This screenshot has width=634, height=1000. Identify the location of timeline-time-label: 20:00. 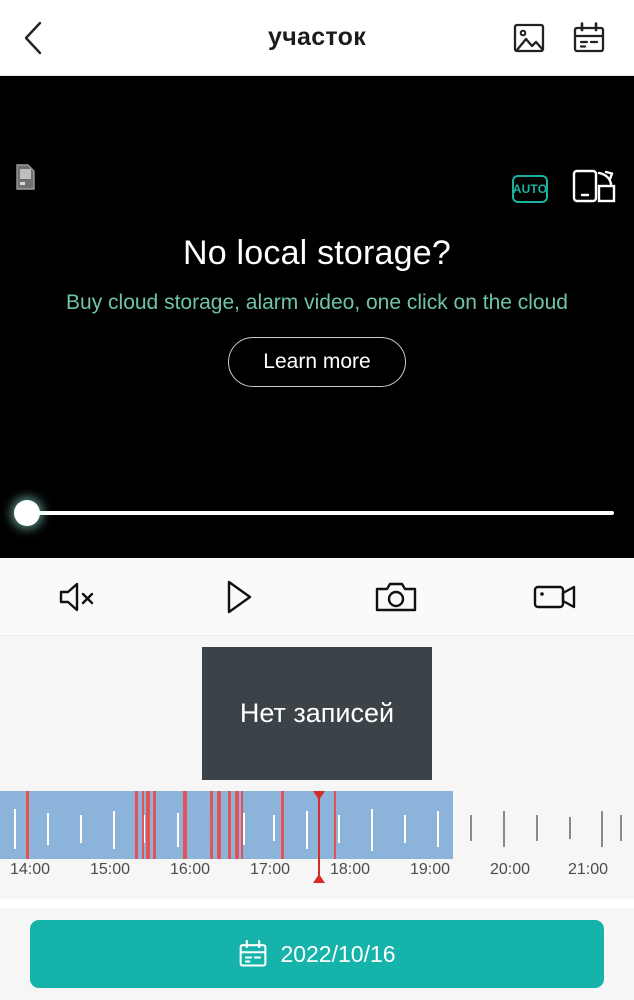
(510, 869).